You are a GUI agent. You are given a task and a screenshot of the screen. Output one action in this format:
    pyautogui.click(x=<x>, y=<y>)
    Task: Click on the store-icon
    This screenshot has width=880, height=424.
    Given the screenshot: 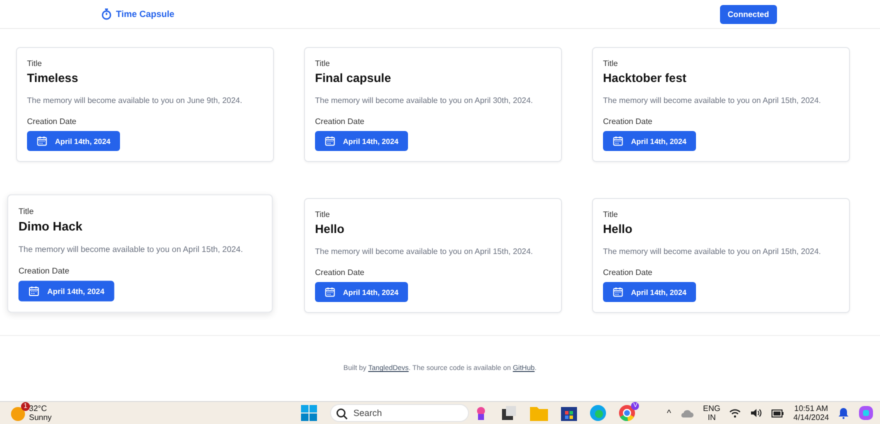 What is the action you would take?
    pyautogui.click(x=569, y=413)
    